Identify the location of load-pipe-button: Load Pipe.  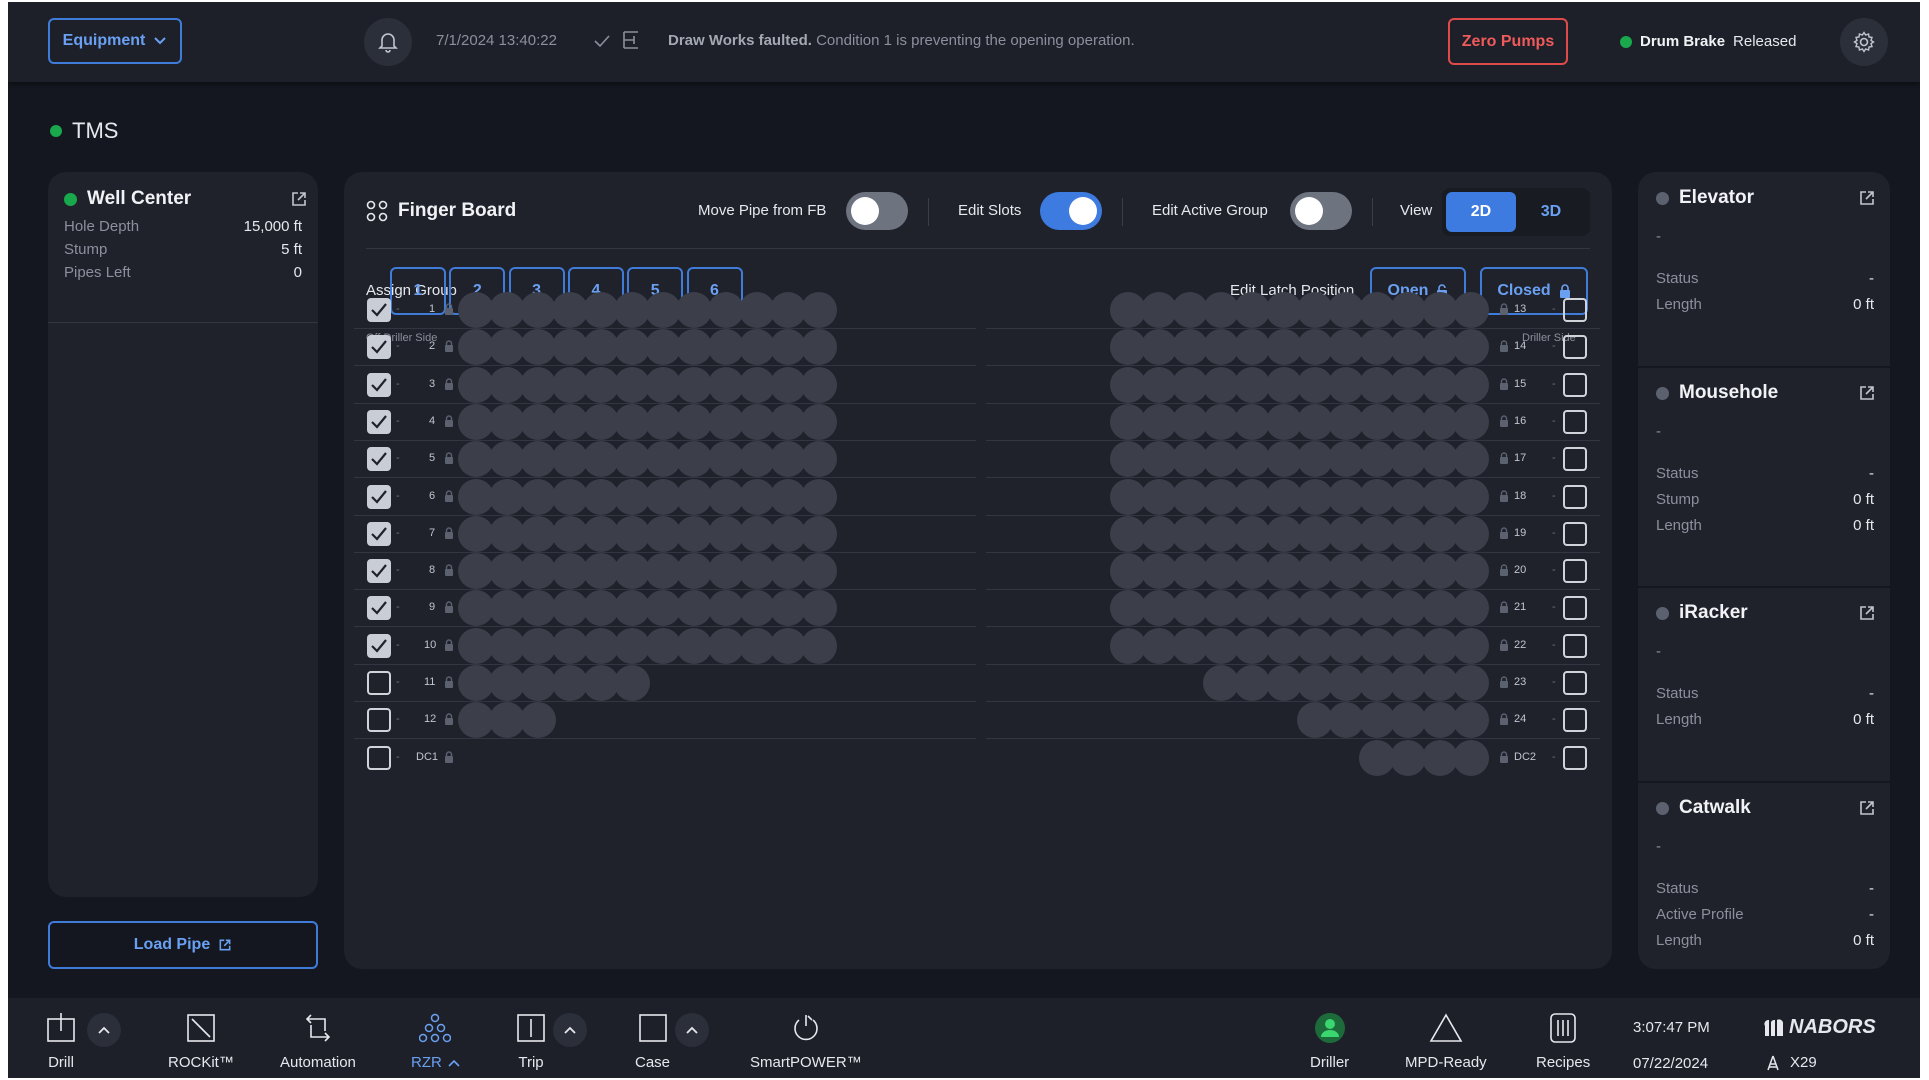
(183, 945).